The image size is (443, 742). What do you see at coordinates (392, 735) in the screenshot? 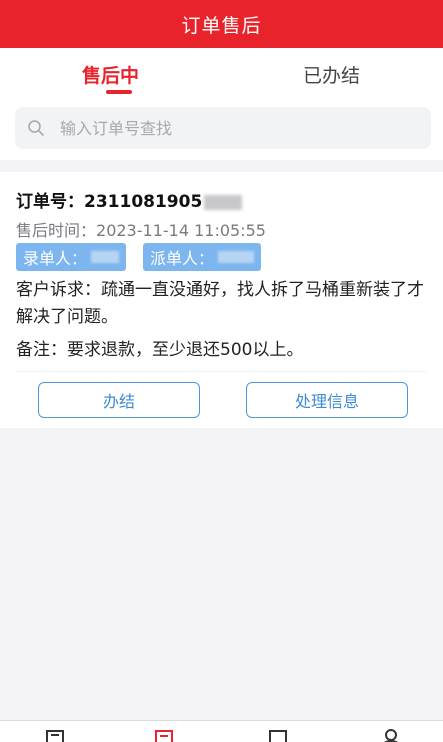
I see `user-icon` at bounding box center [392, 735].